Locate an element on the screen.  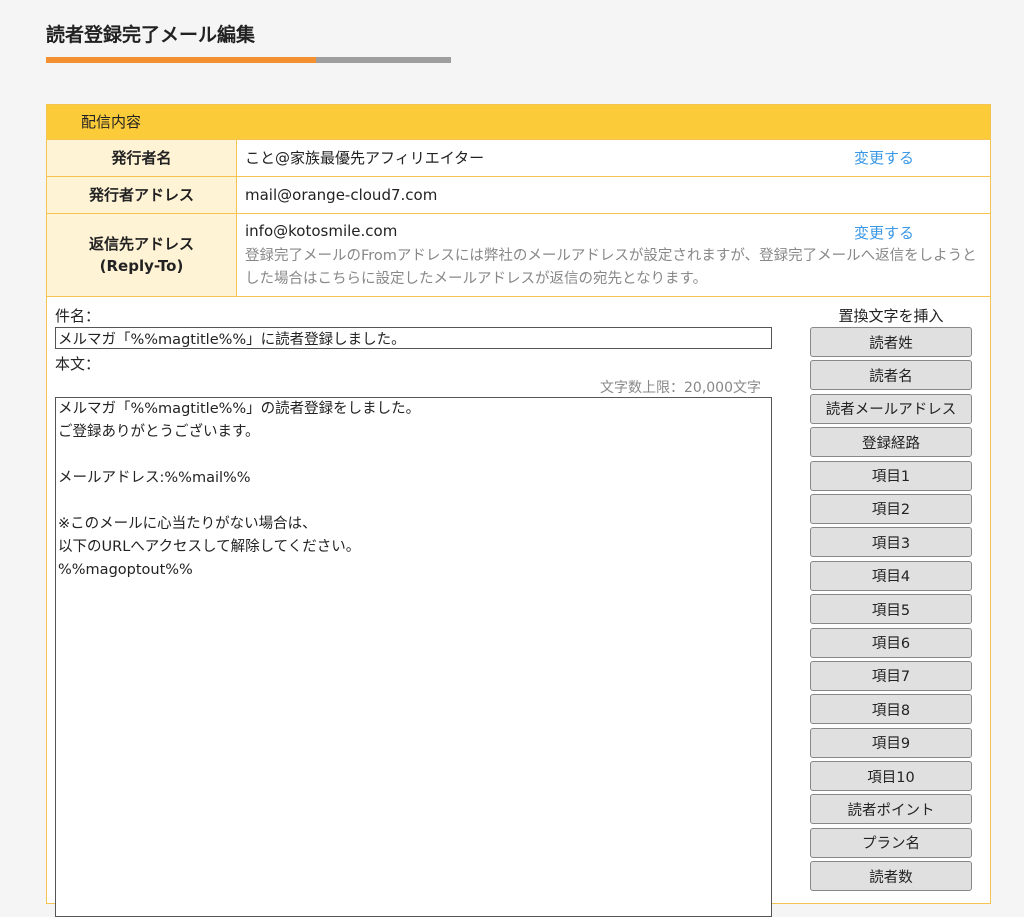
page-title: 読者登録完了メール編集 is located at coordinates (151, 35).